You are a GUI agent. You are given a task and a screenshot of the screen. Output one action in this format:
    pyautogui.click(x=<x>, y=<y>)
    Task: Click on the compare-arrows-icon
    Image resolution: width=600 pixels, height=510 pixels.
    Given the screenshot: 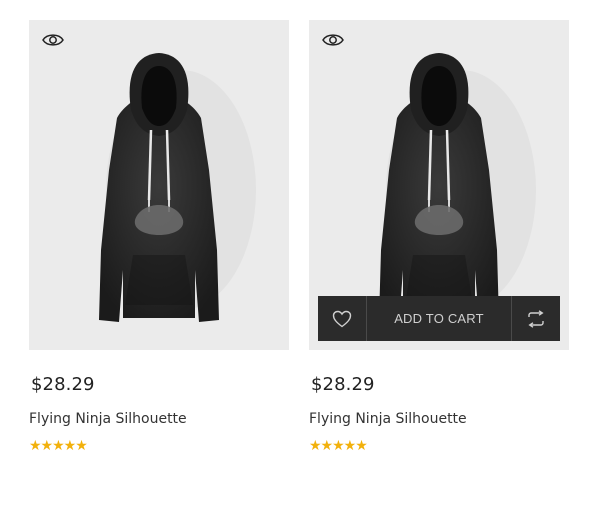 What is the action you would take?
    pyautogui.click(x=536, y=318)
    